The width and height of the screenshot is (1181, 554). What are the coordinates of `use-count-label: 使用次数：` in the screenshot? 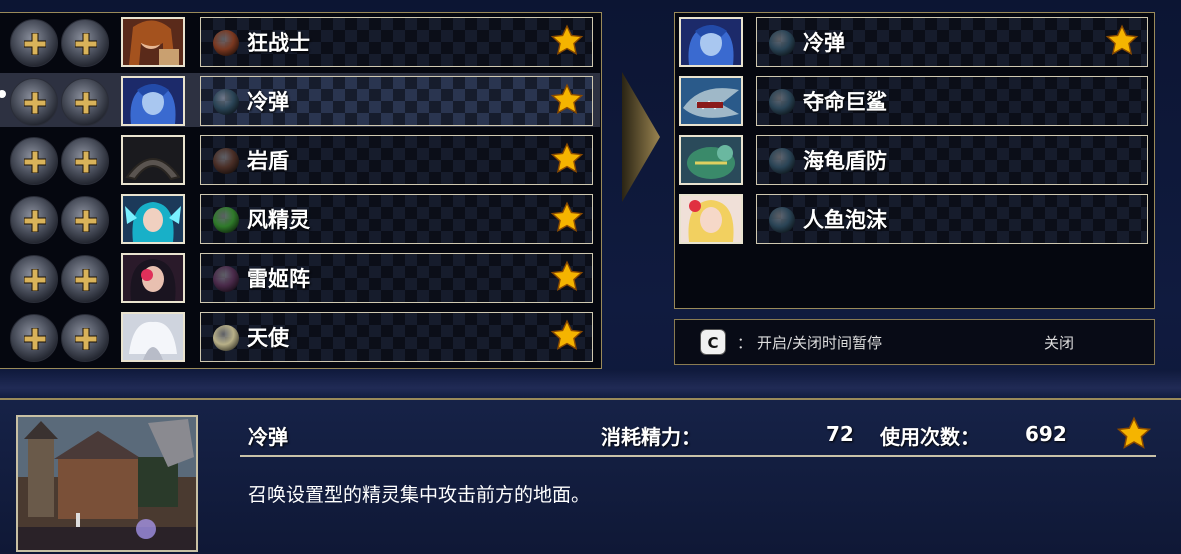 It's located at (930, 437).